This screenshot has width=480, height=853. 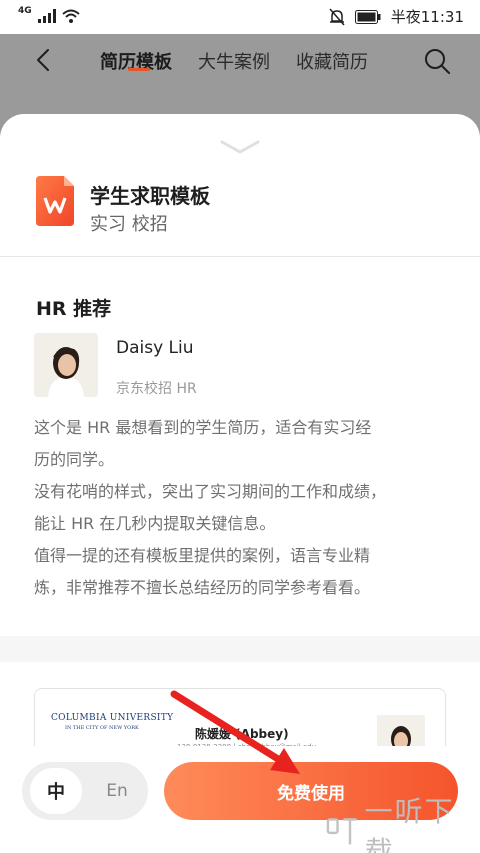 What do you see at coordinates (74, 309) in the screenshot?
I see `hr-recommend-heading: HR 推荐` at bounding box center [74, 309].